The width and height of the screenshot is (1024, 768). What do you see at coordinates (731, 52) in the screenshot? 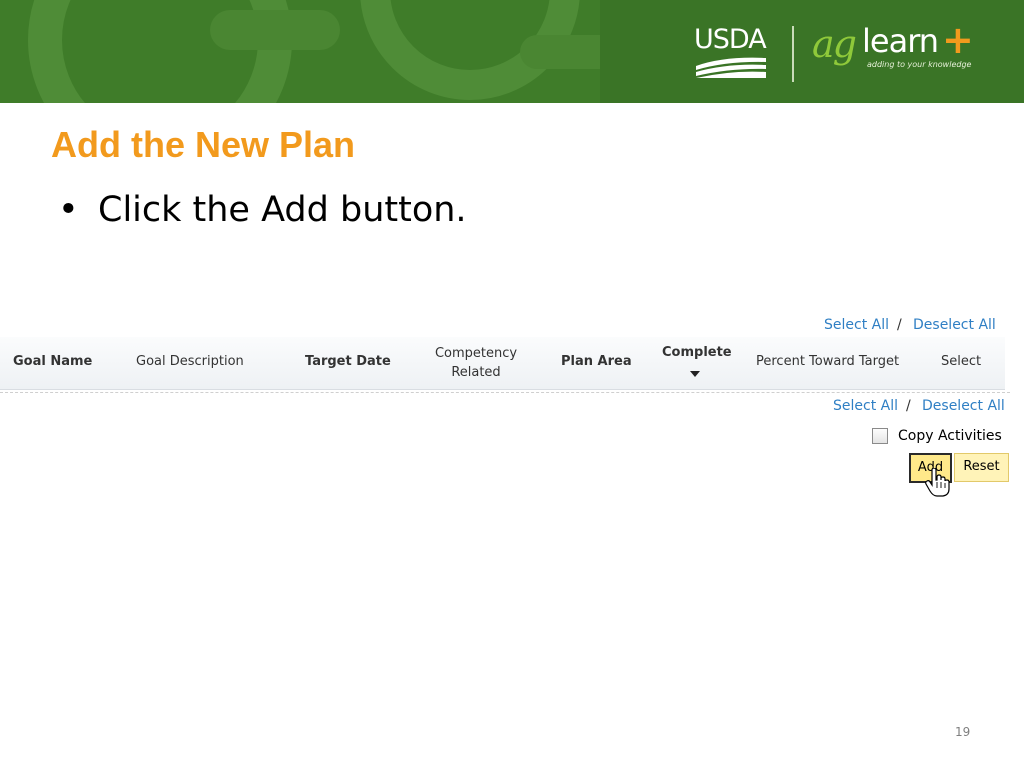
I see `usda-logo: USDA` at bounding box center [731, 52].